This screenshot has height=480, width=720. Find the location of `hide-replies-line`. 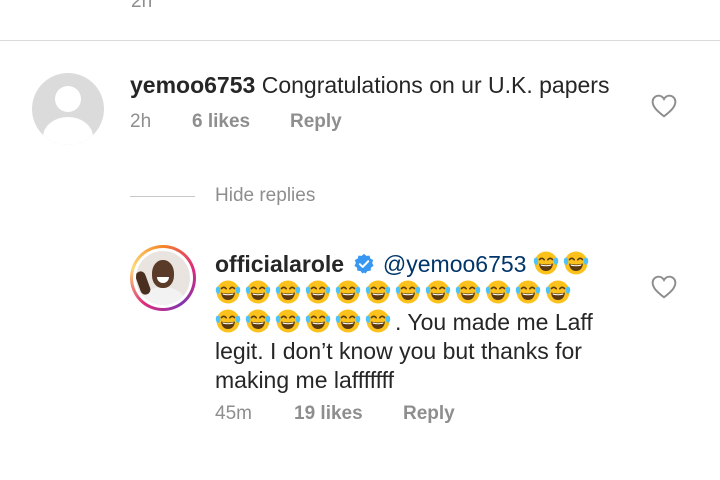

hide-replies-line is located at coordinates (162, 196).